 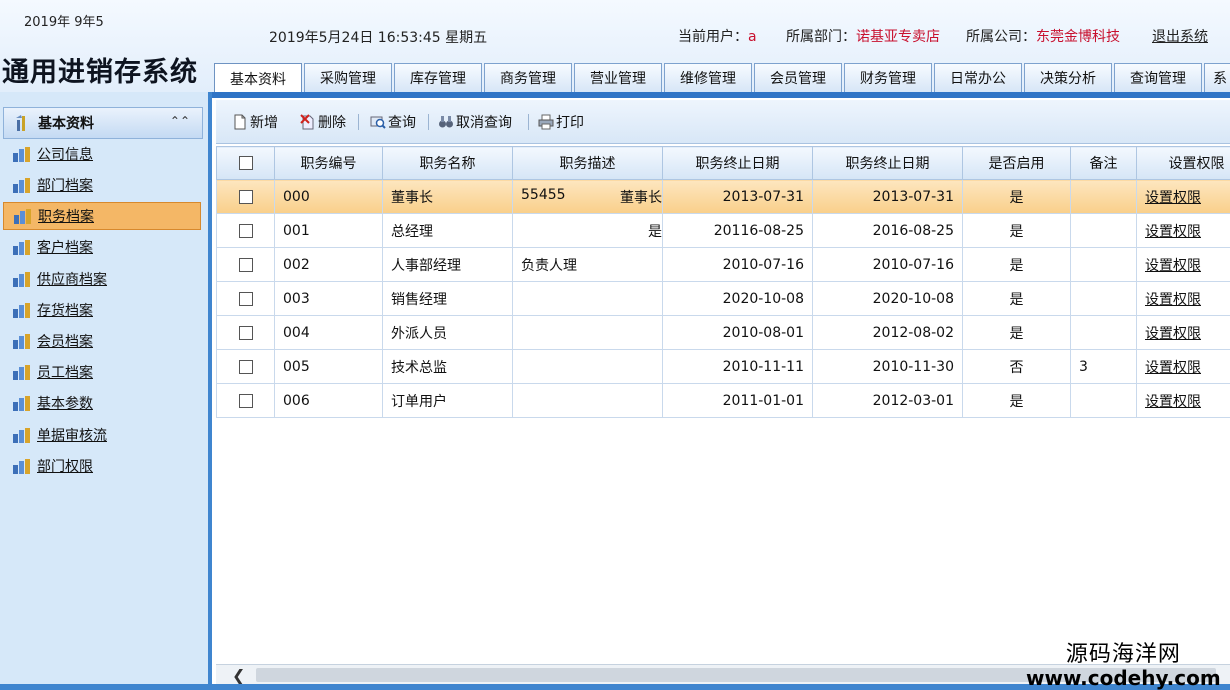 What do you see at coordinates (1078, 37) in the screenshot?
I see `company-value: 东莞金博科技` at bounding box center [1078, 37].